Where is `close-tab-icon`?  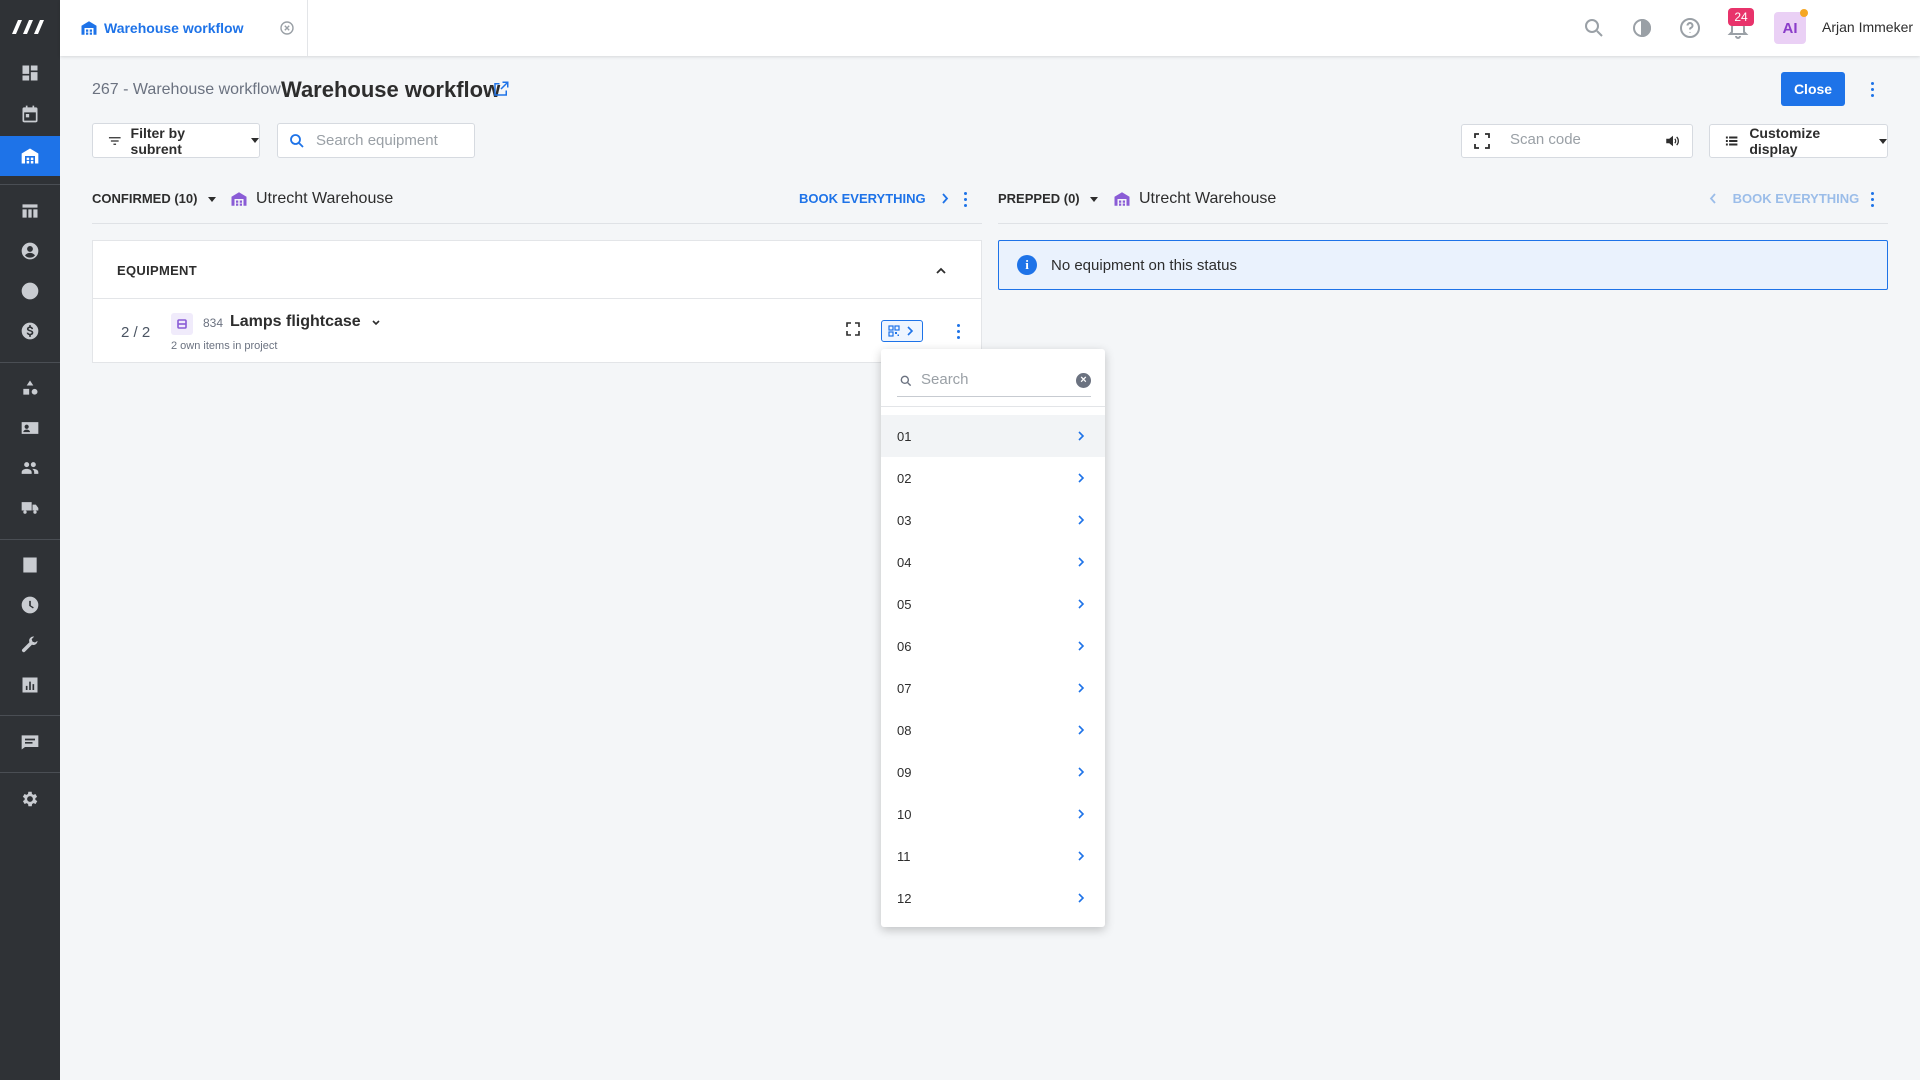 close-tab-icon is located at coordinates (287, 28).